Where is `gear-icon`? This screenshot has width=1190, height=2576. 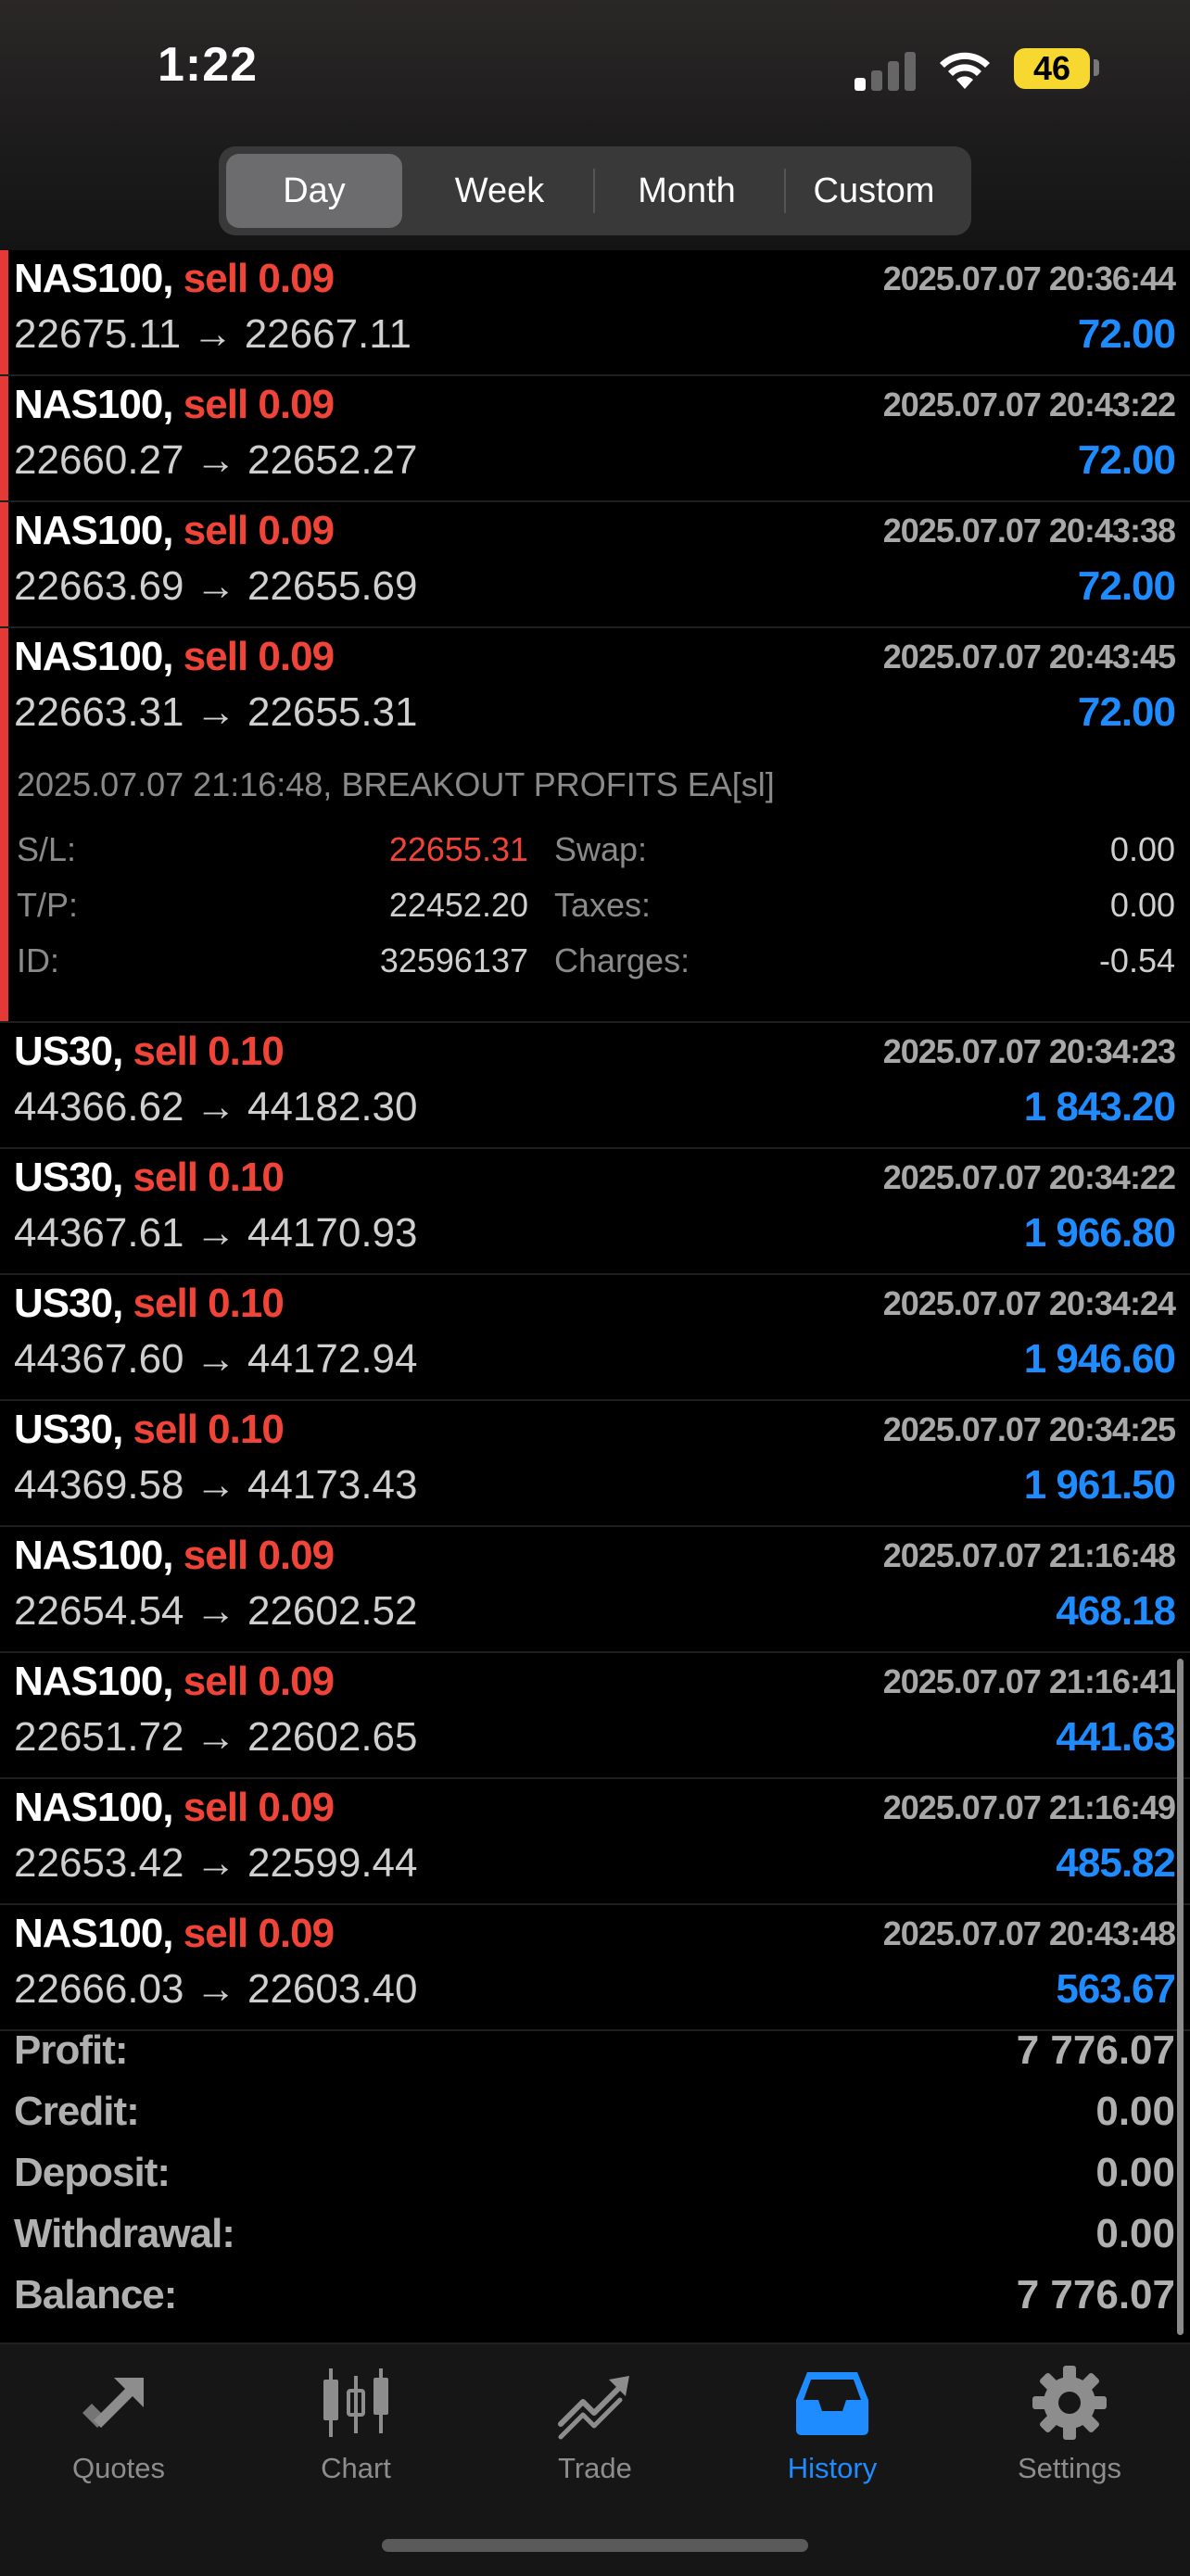
gear-icon is located at coordinates (1069, 2403).